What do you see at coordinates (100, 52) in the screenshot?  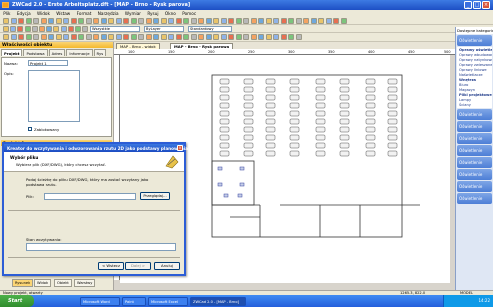 I see `tab-rys: Rys` at bounding box center [100, 52].